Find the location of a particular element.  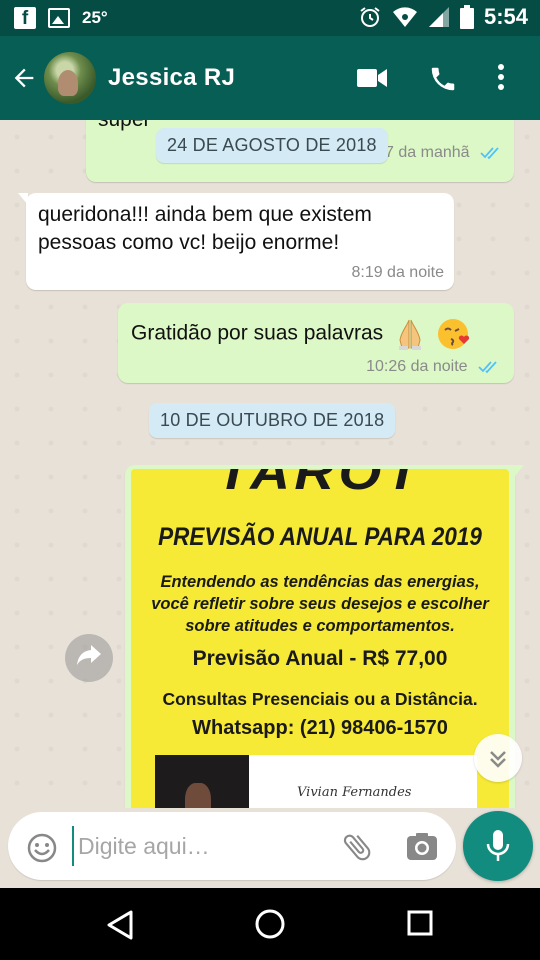

wifi-icon is located at coordinates (404, 17).